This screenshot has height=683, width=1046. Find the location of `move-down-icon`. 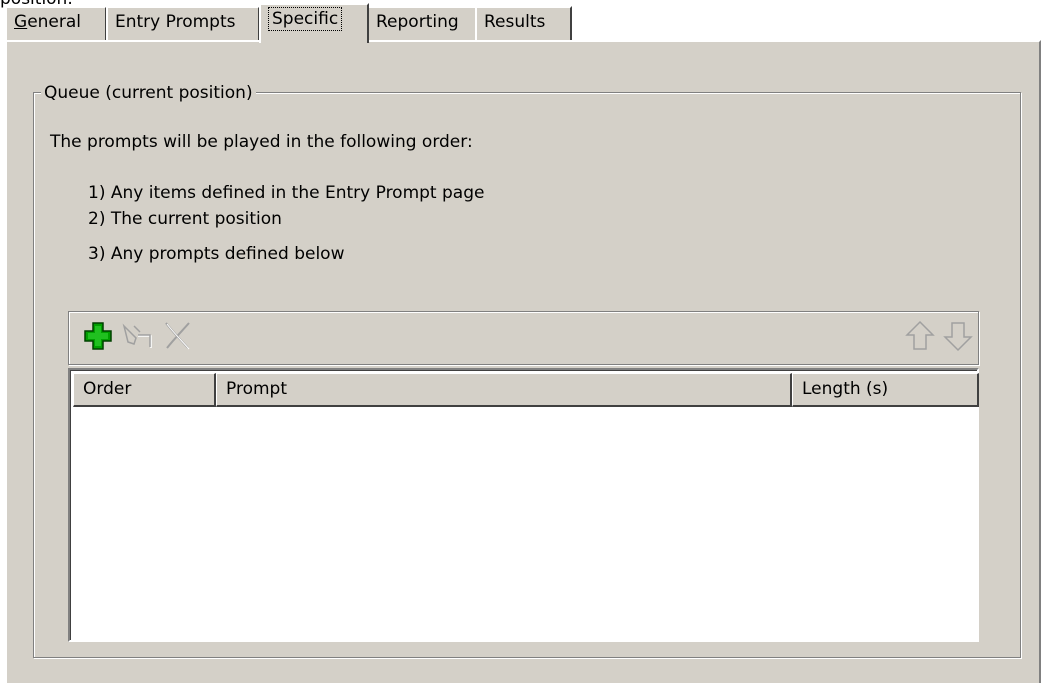

move-down-icon is located at coordinates (958, 336).